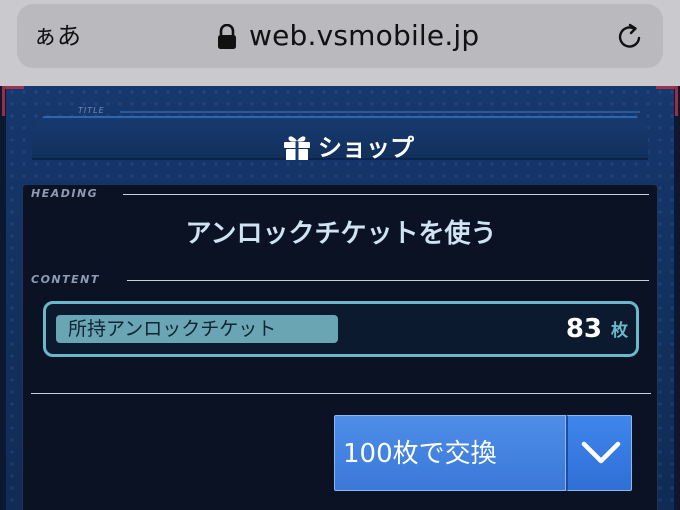 This screenshot has height=510, width=680. What do you see at coordinates (364, 36) in the screenshot?
I see `url-text: web.vsmobile.jp` at bounding box center [364, 36].